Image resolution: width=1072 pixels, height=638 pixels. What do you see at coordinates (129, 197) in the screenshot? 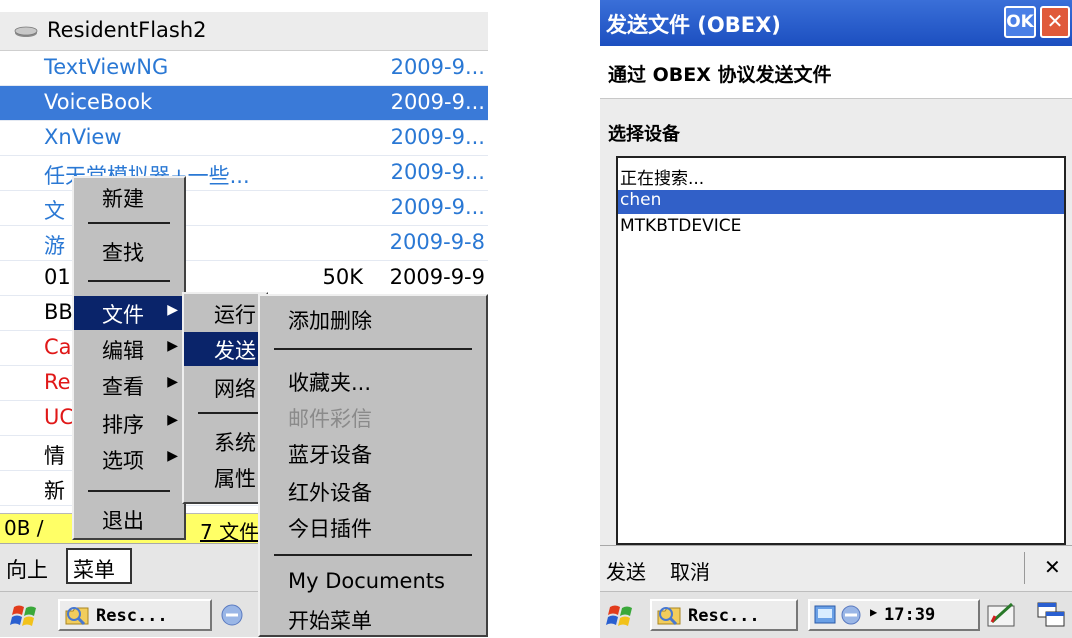
I see `menu-item-new: 新建` at bounding box center [129, 197].